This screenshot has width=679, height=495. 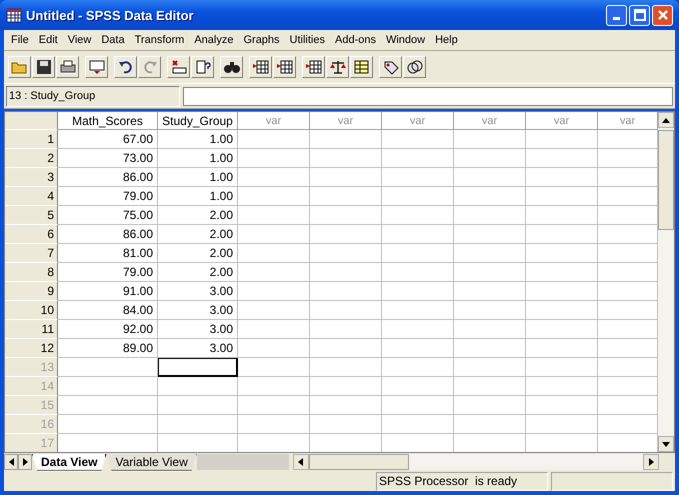 I want to click on table-cell: 89.00, so click(x=108, y=348).